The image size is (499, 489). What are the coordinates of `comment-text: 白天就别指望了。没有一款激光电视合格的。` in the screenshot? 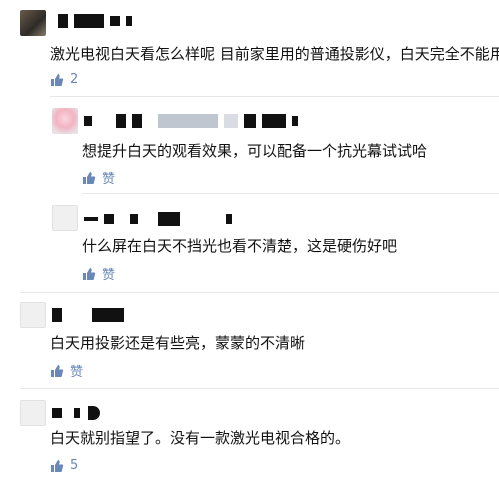 It's located at (200, 438).